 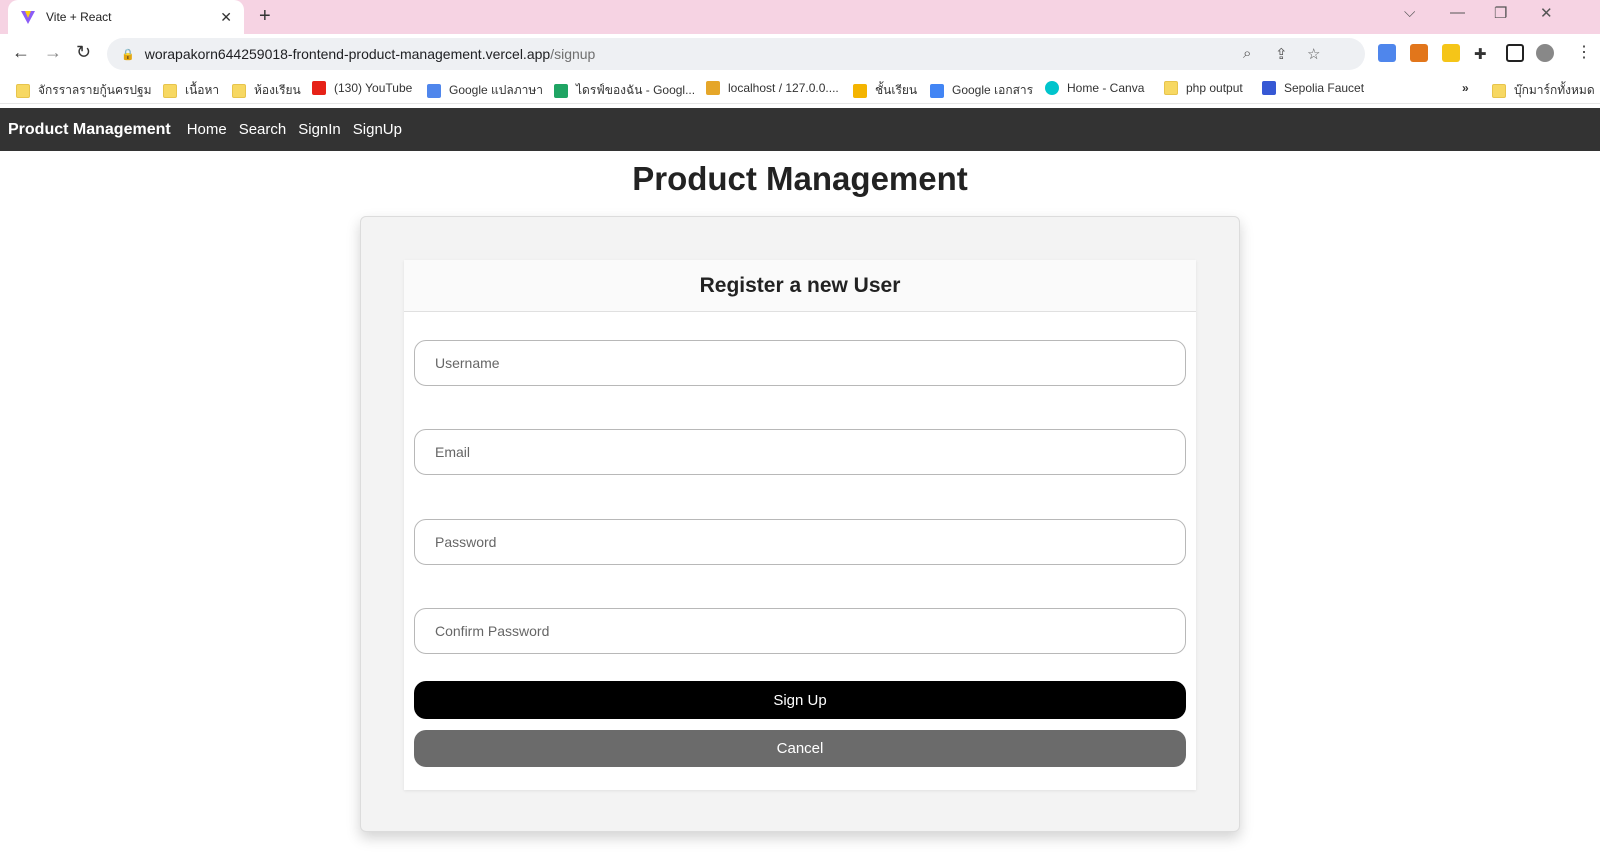 I want to click on form-title: Register a new User, so click(x=800, y=286).